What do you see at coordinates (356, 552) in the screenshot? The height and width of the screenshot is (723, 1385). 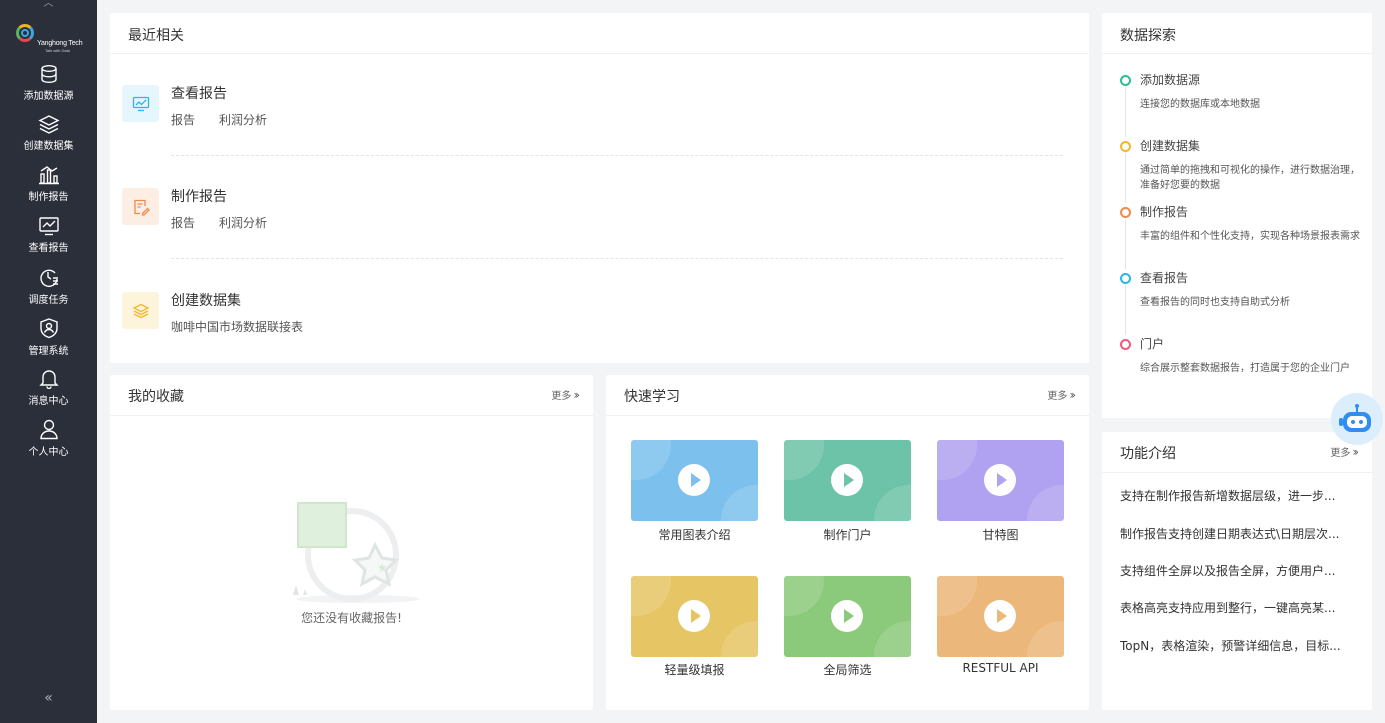 I see `empty-favorites-illustration` at bounding box center [356, 552].